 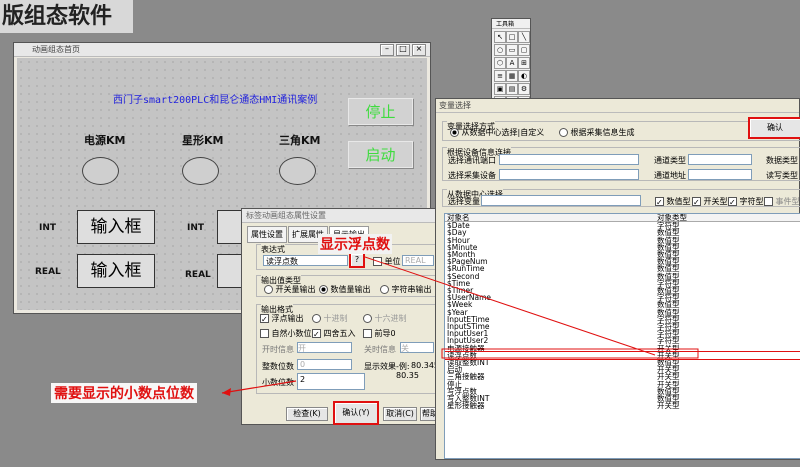 I want to click on table-icon: ⊞, so click(x=524, y=63).